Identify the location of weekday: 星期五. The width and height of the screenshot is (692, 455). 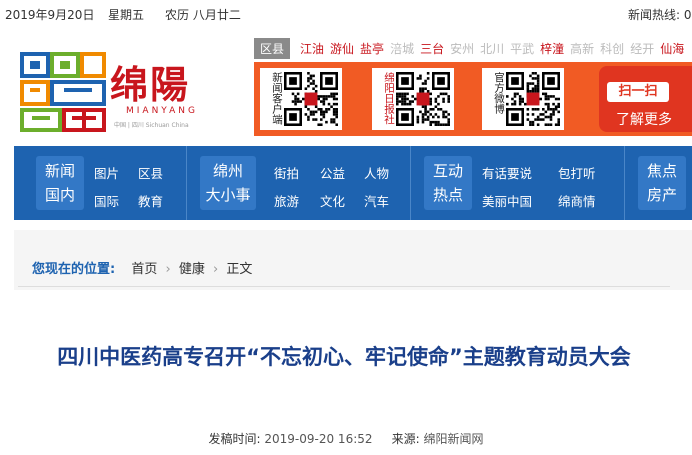
(126, 15).